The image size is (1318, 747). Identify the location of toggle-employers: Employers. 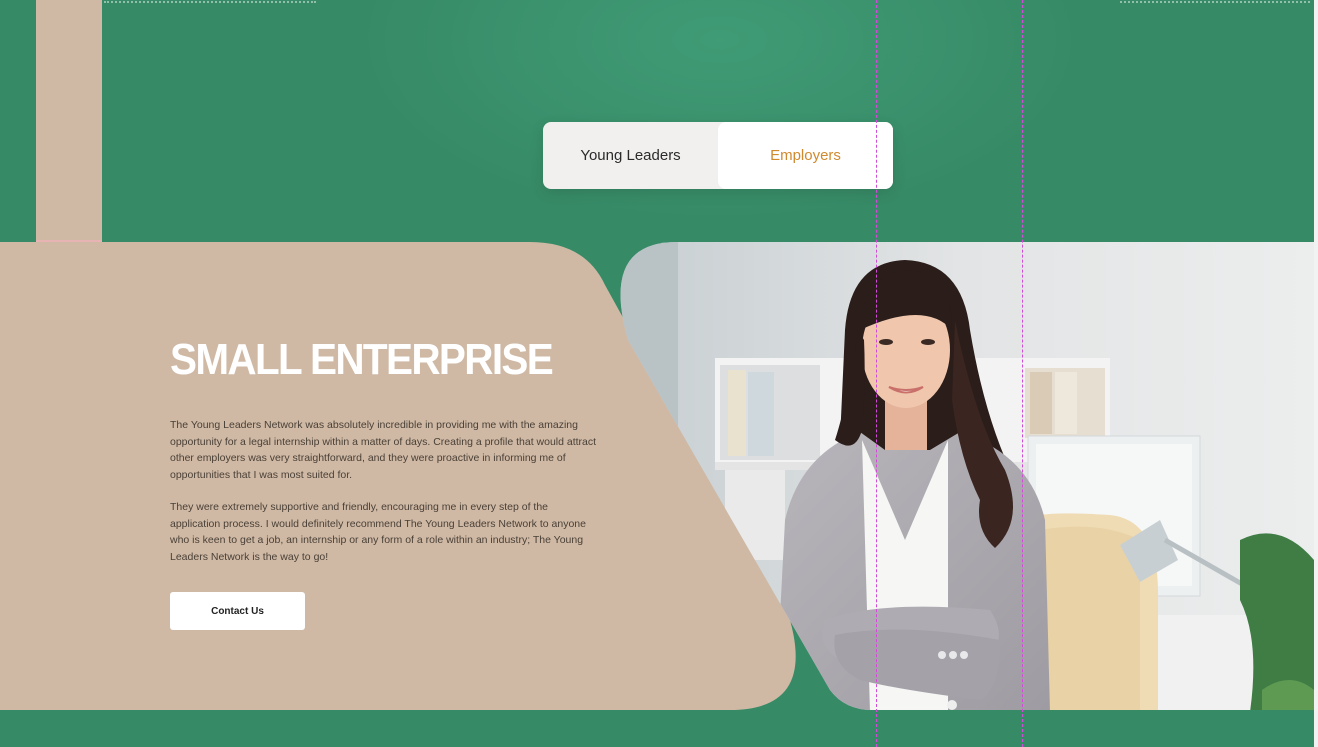
(805, 155).